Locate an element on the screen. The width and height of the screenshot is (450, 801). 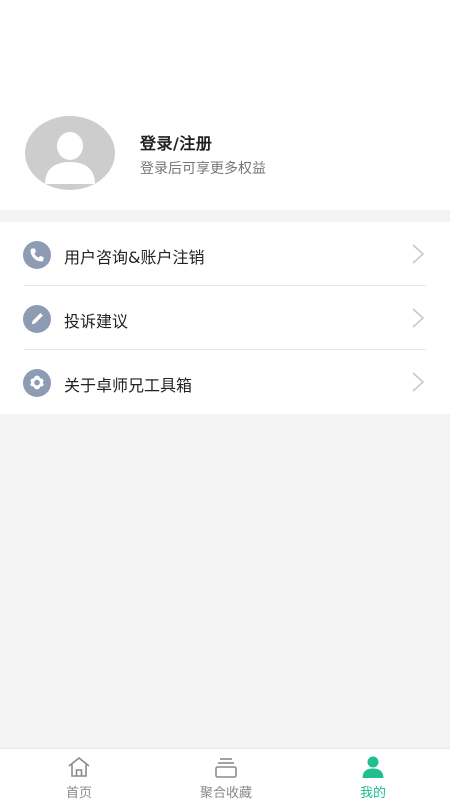
menu-item-about: 关于卓师兄工具箱 is located at coordinates (225, 382).